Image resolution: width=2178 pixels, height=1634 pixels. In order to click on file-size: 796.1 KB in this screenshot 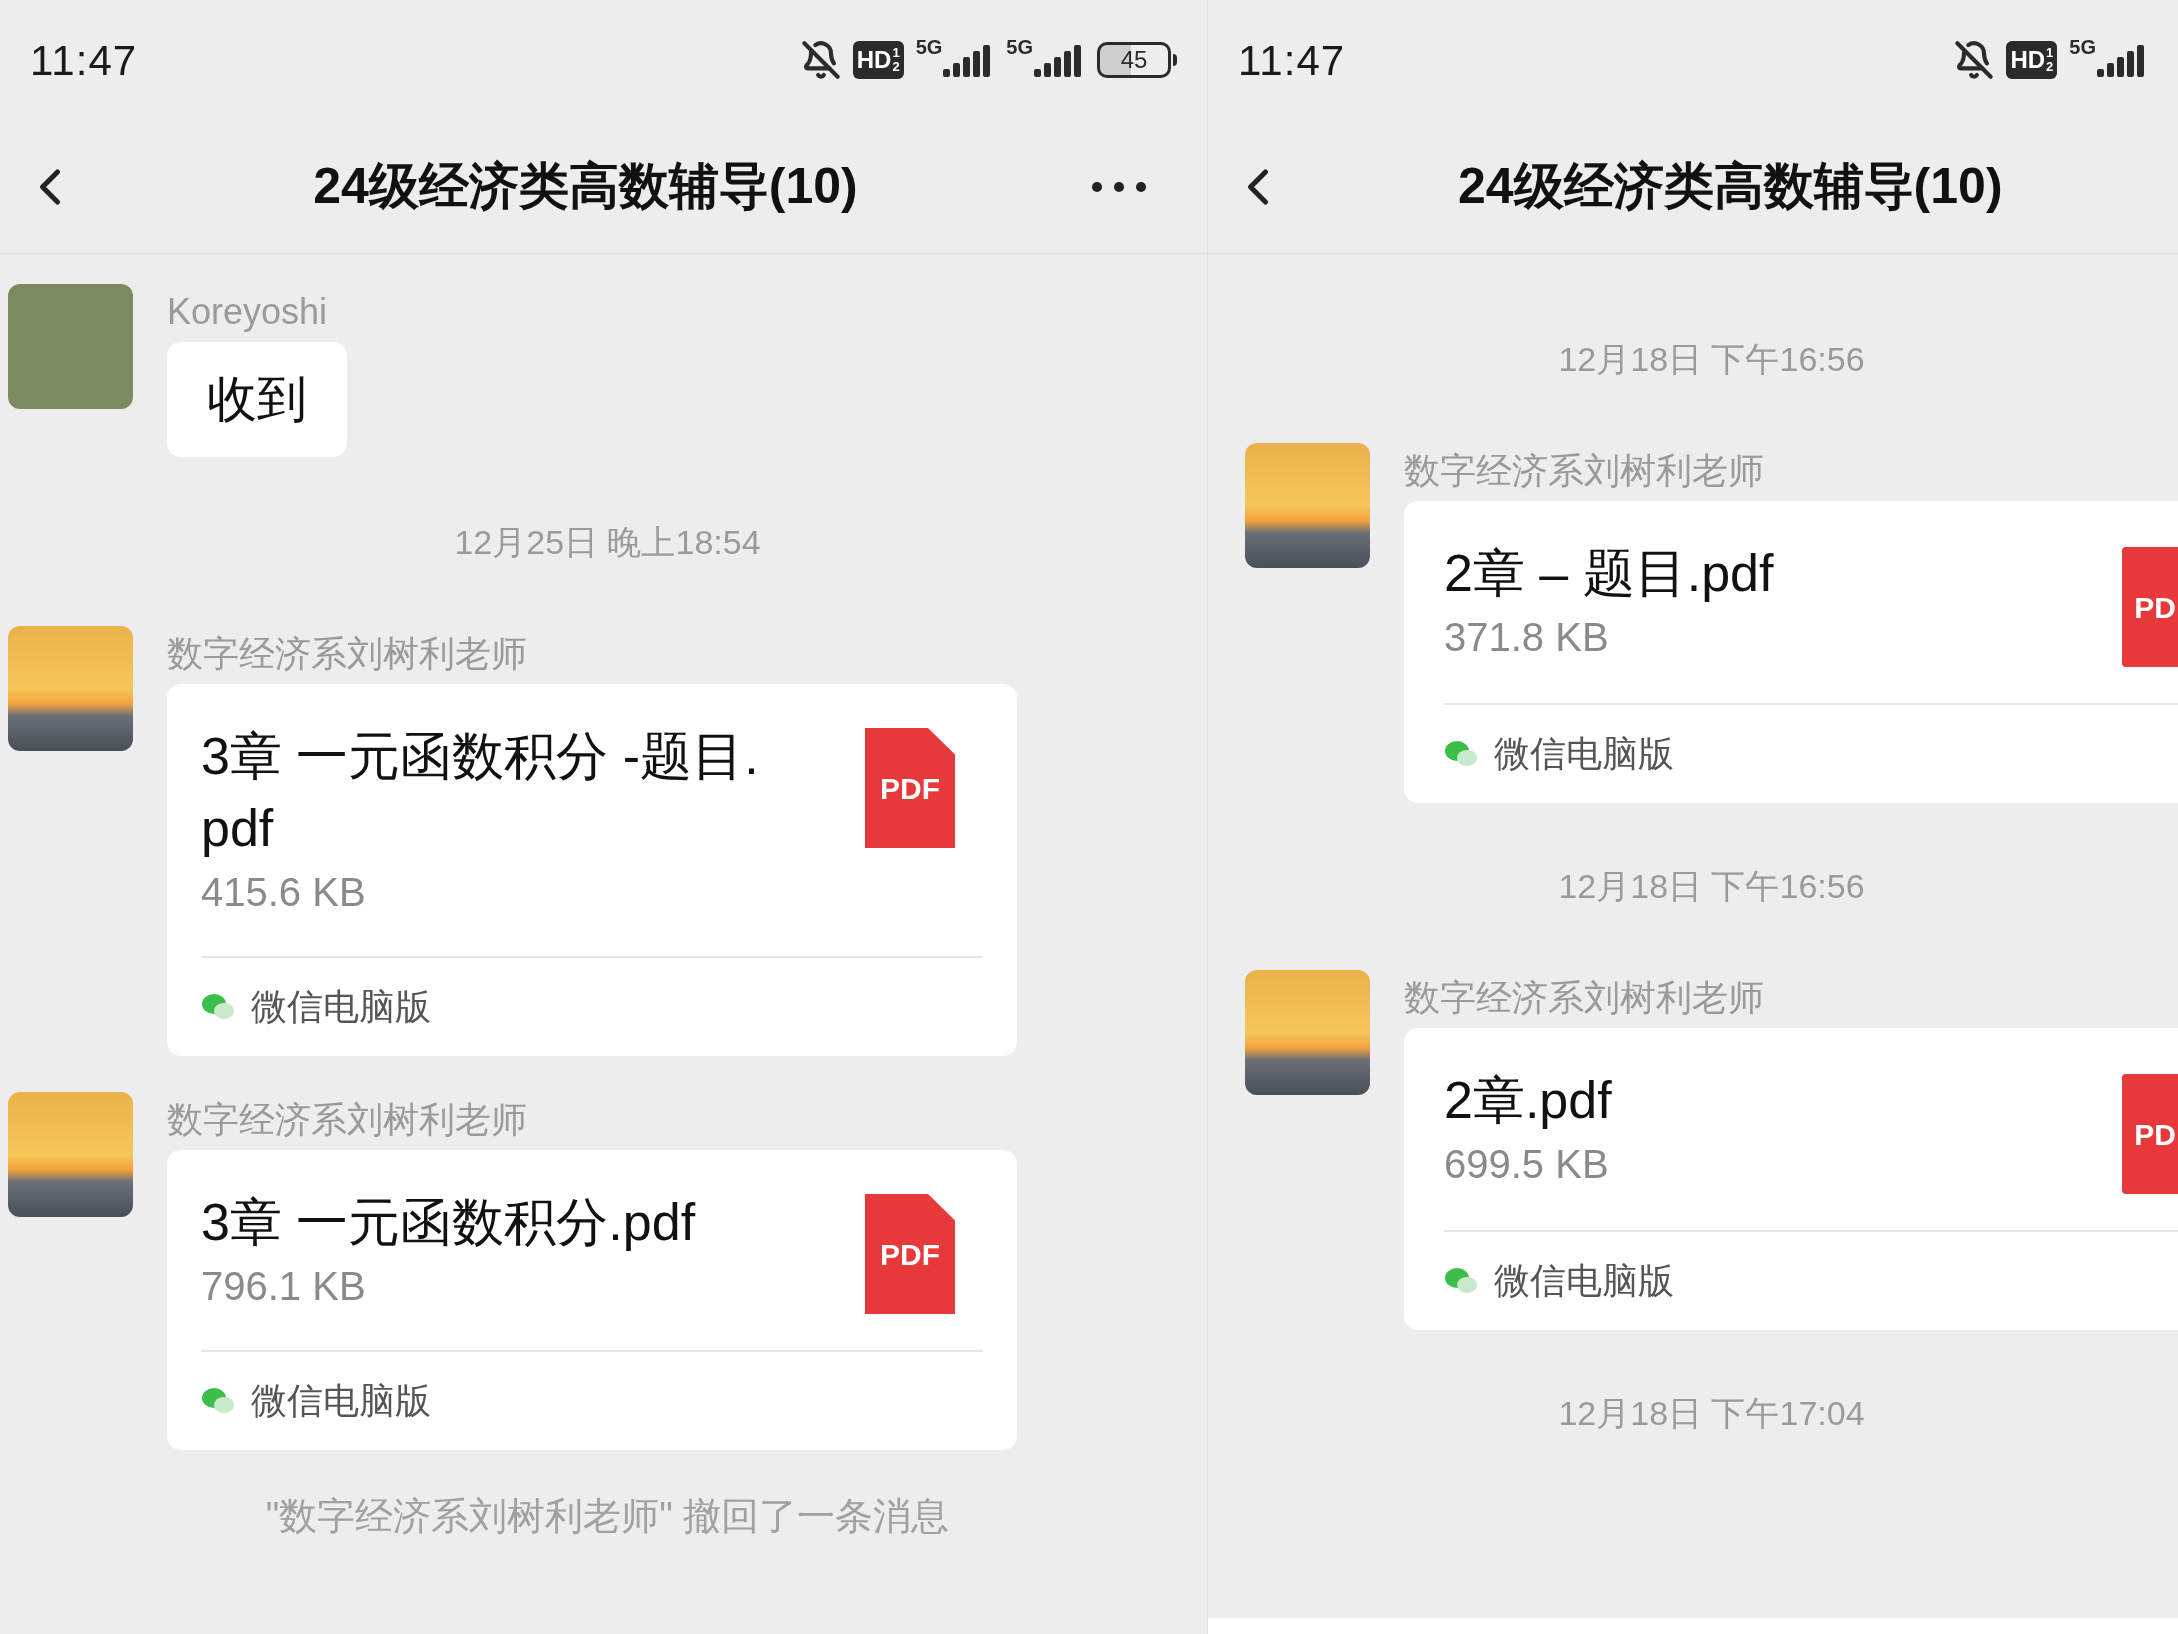, I will do `click(284, 1286)`.